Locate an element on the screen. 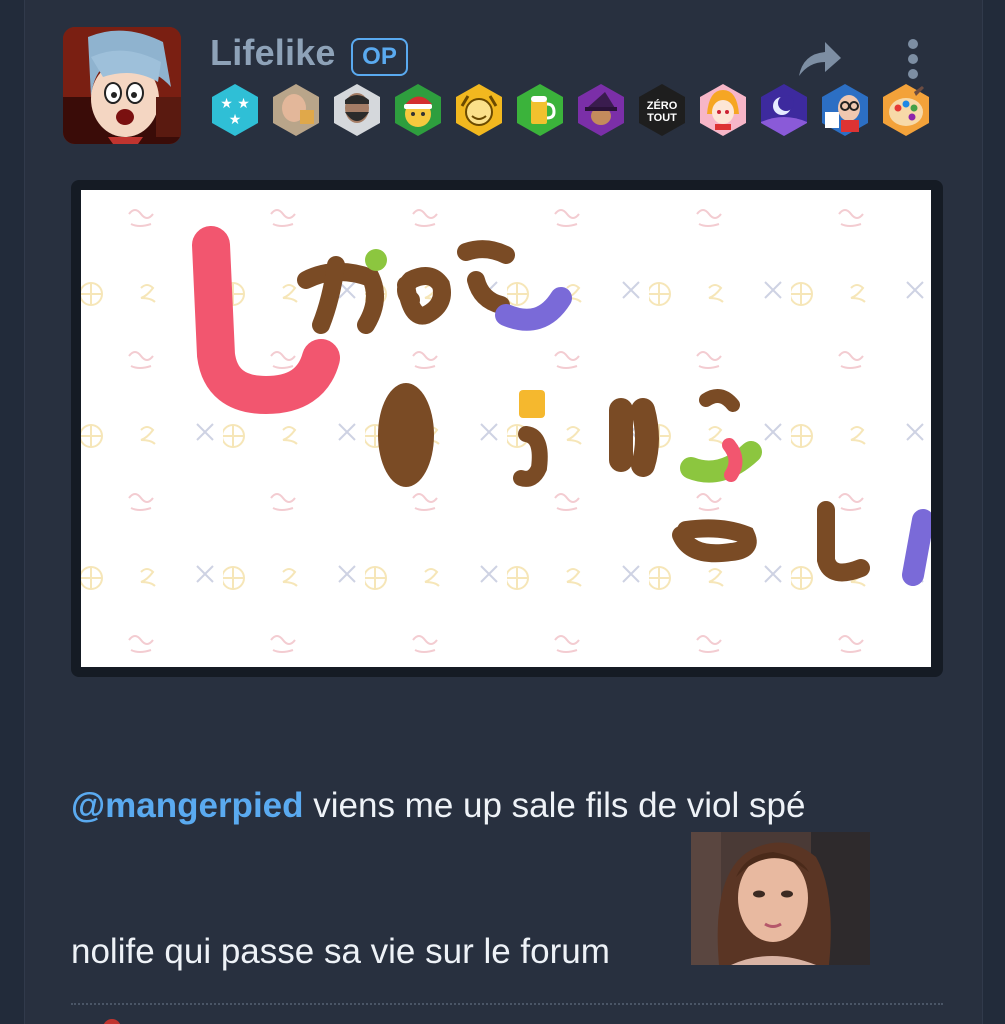 This screenshot has width=1005, height=1024. bald-man-badge-icon is located at coordinates (296, 110).